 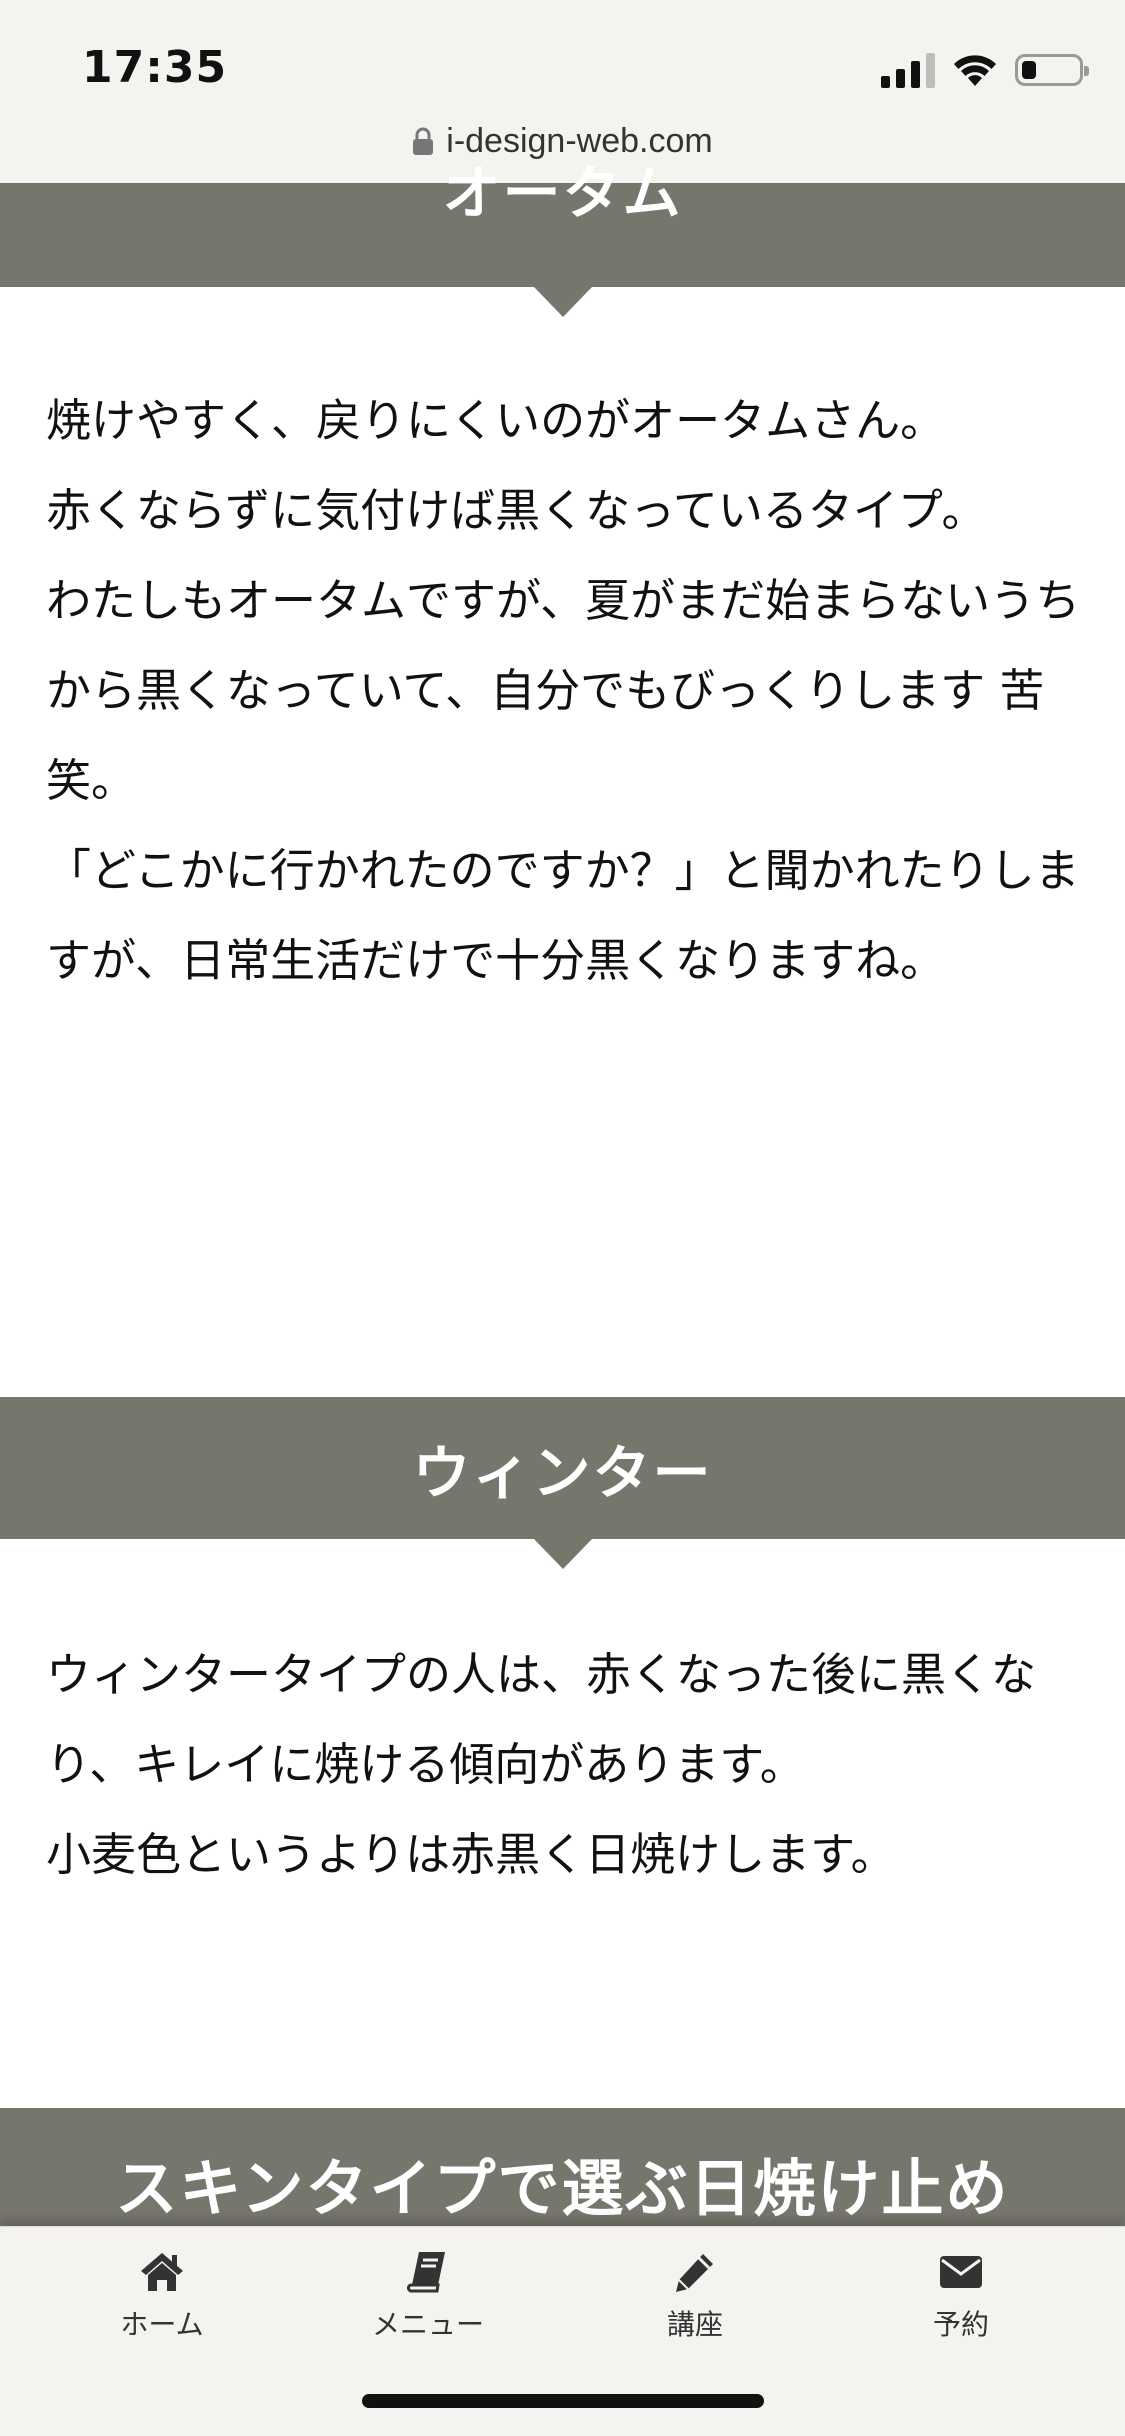 What do you see at coordinates (155, 67) in the screenshot?
I see `status-time: 17:35` at bounding box center [155, 67].